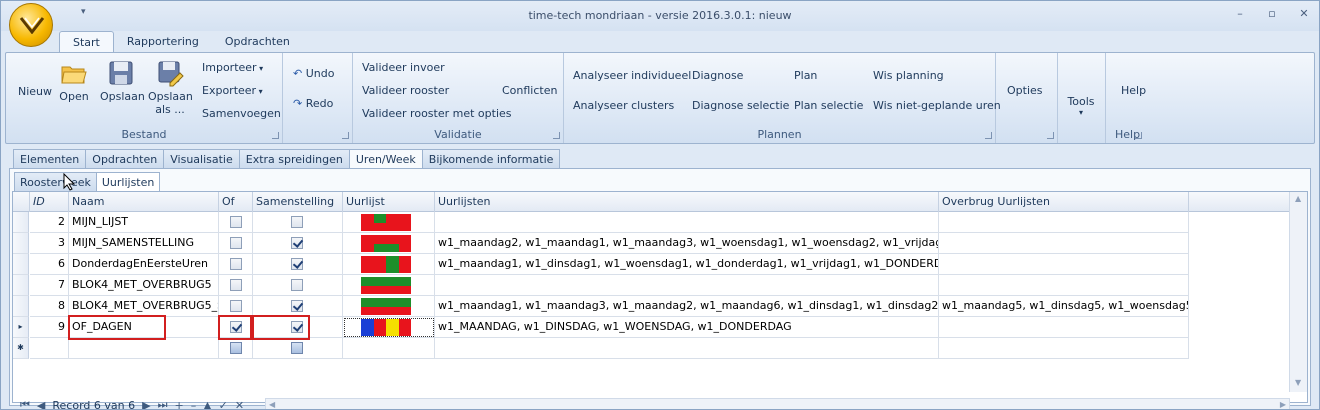  I want to click on tab-elementen: Elementen, so click(49, 159).